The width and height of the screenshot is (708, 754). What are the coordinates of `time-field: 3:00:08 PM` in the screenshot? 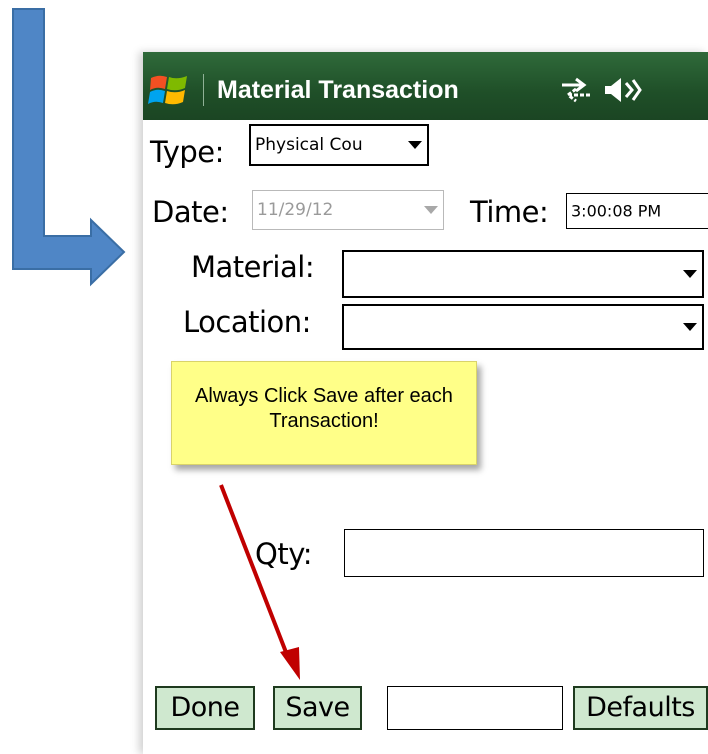 It's located at (637, 211).